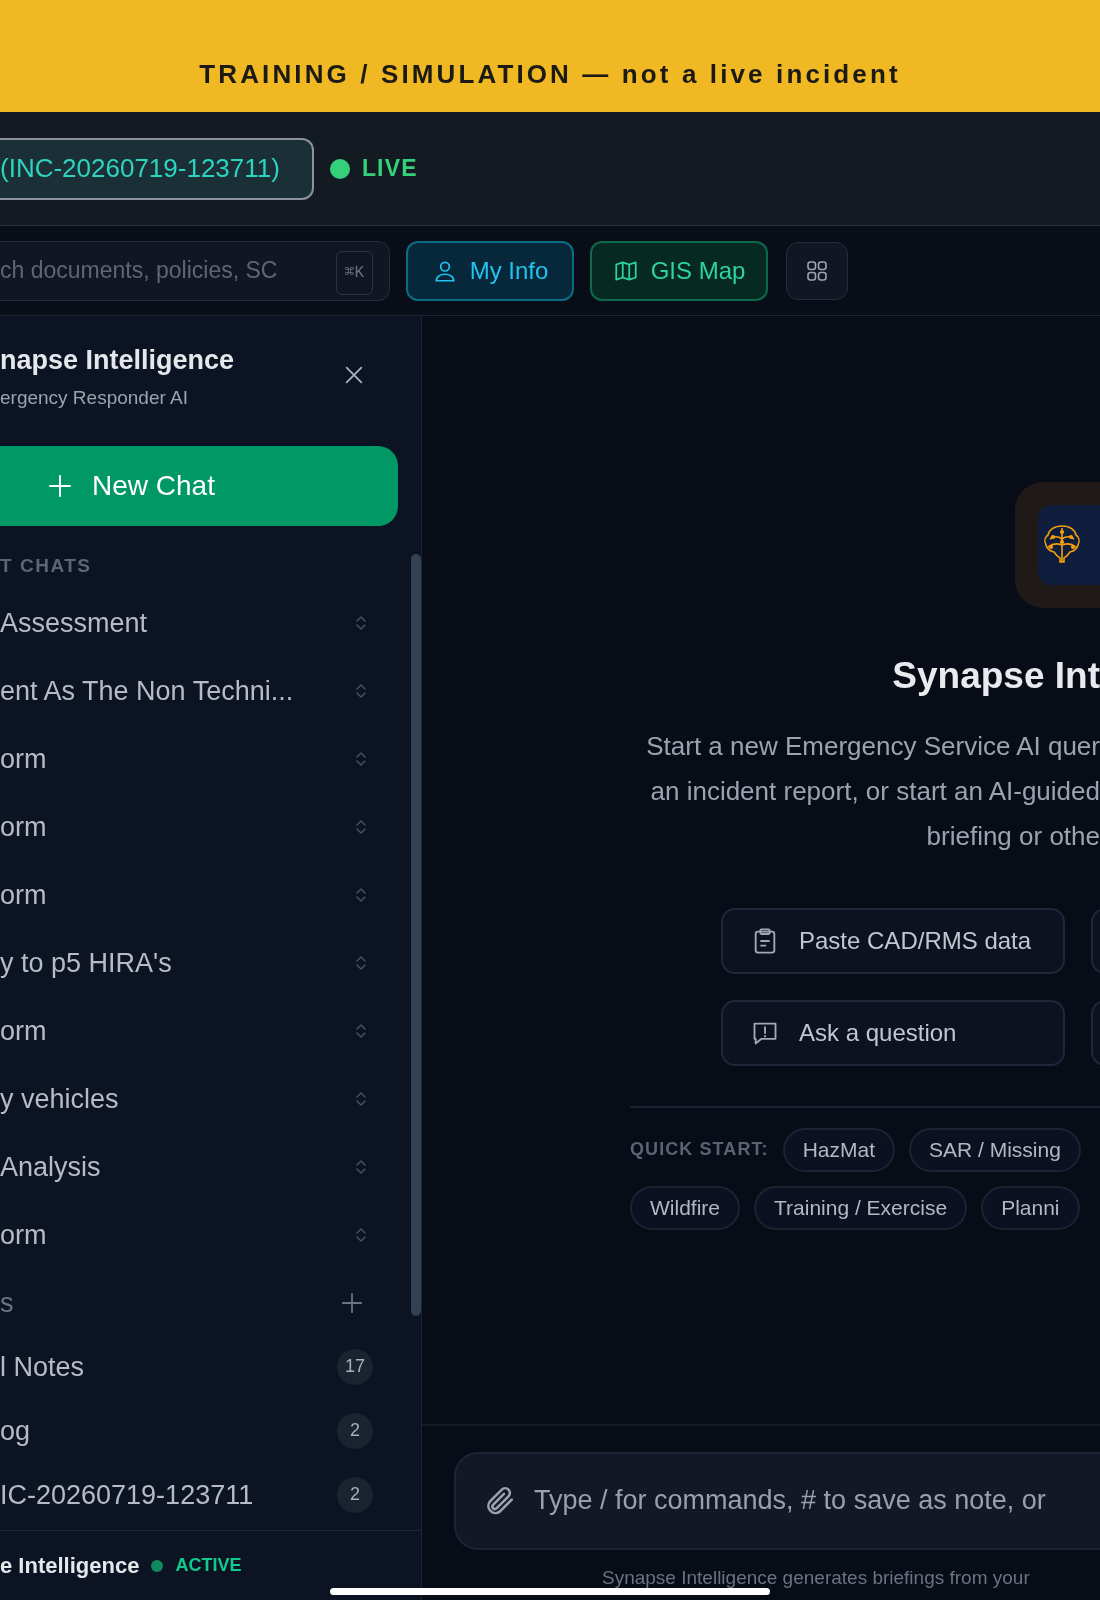  What do you see at coordinates (208, 1565) in the screenshot?
I see `status-label: ACTIVE` at bounding box center [208, 1565].